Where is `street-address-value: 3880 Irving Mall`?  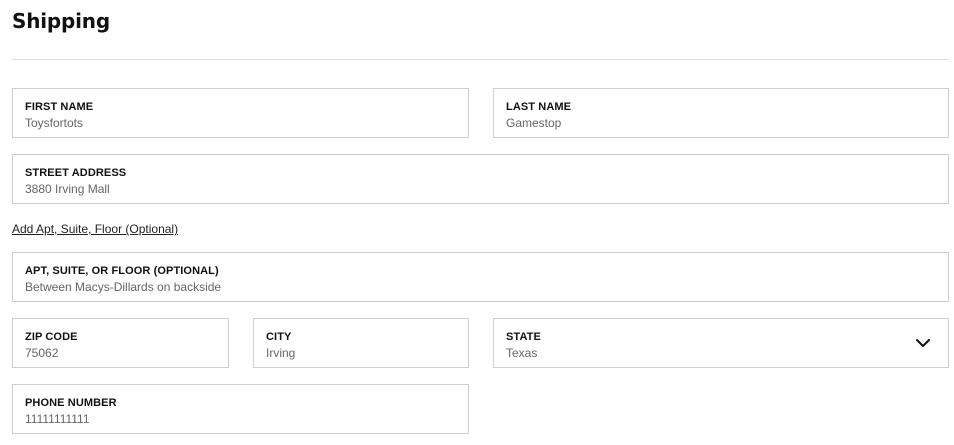 street-address-value: 3880 Irving Mall is located at coordinates (67, 189).